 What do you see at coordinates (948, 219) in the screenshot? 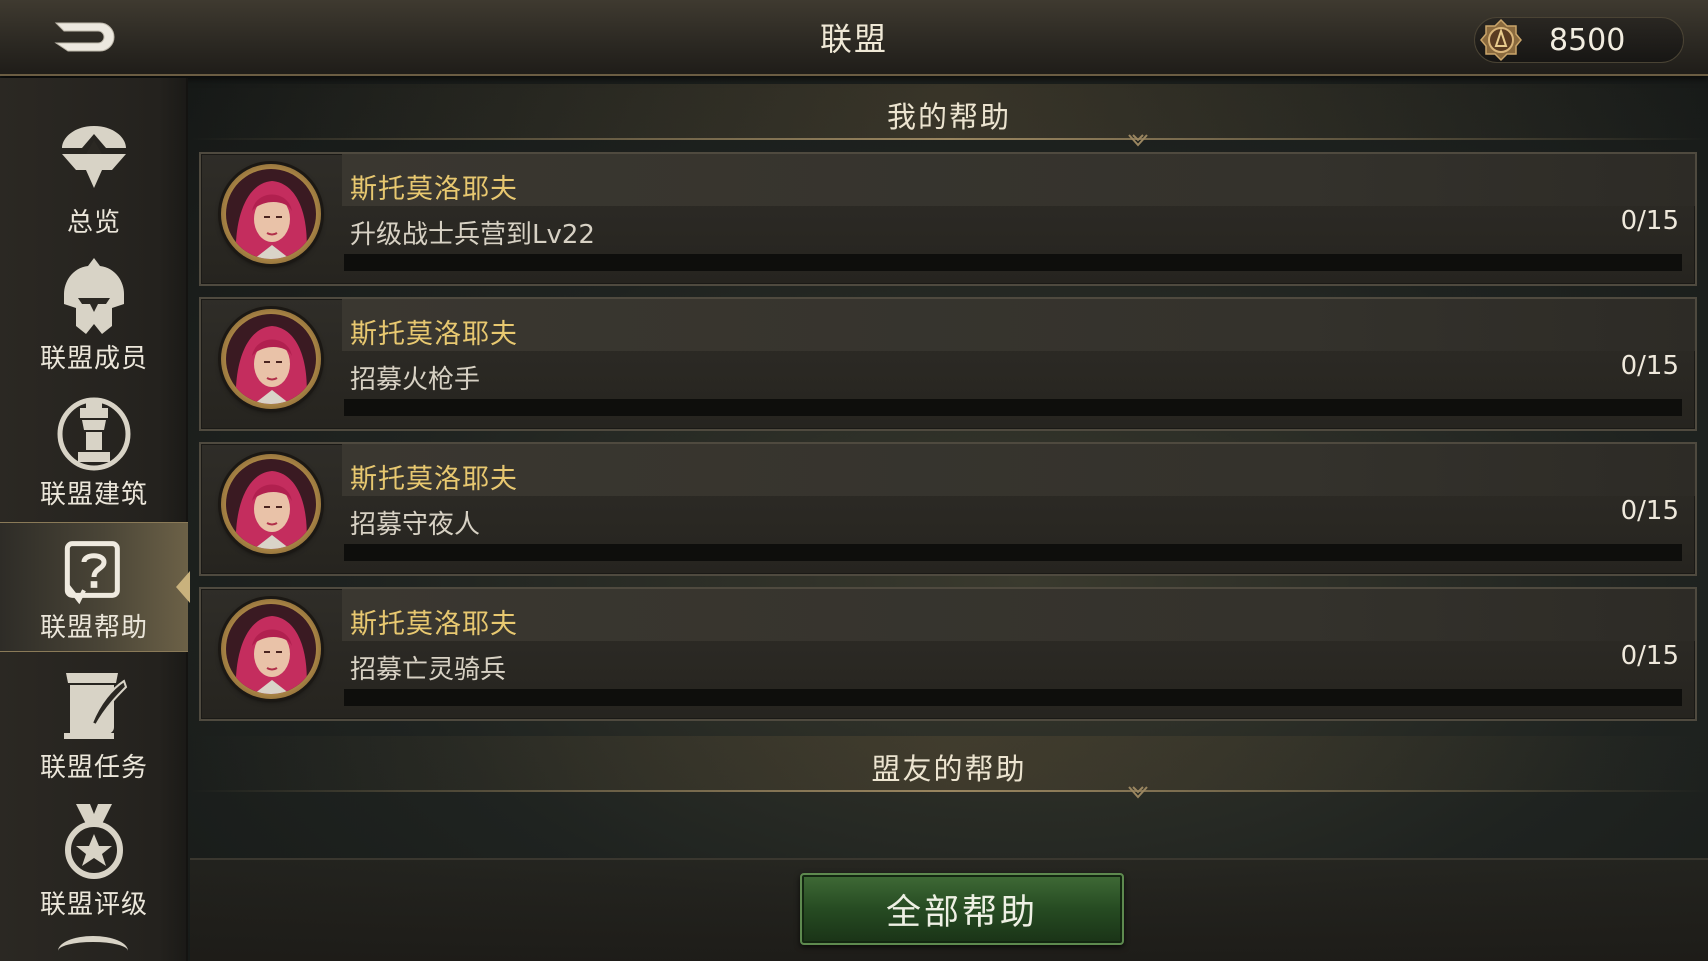
I see `help-request-card: 斯托莫洛耶夫 升级战士兵营到Lv22 0/15` at bounding box center [948, 219].